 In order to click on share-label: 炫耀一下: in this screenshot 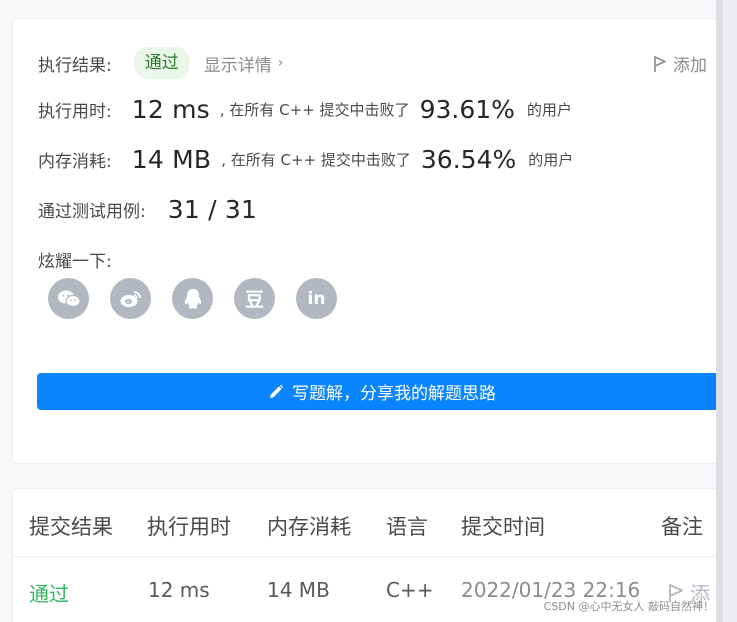, I will do `click(75, 262)`.